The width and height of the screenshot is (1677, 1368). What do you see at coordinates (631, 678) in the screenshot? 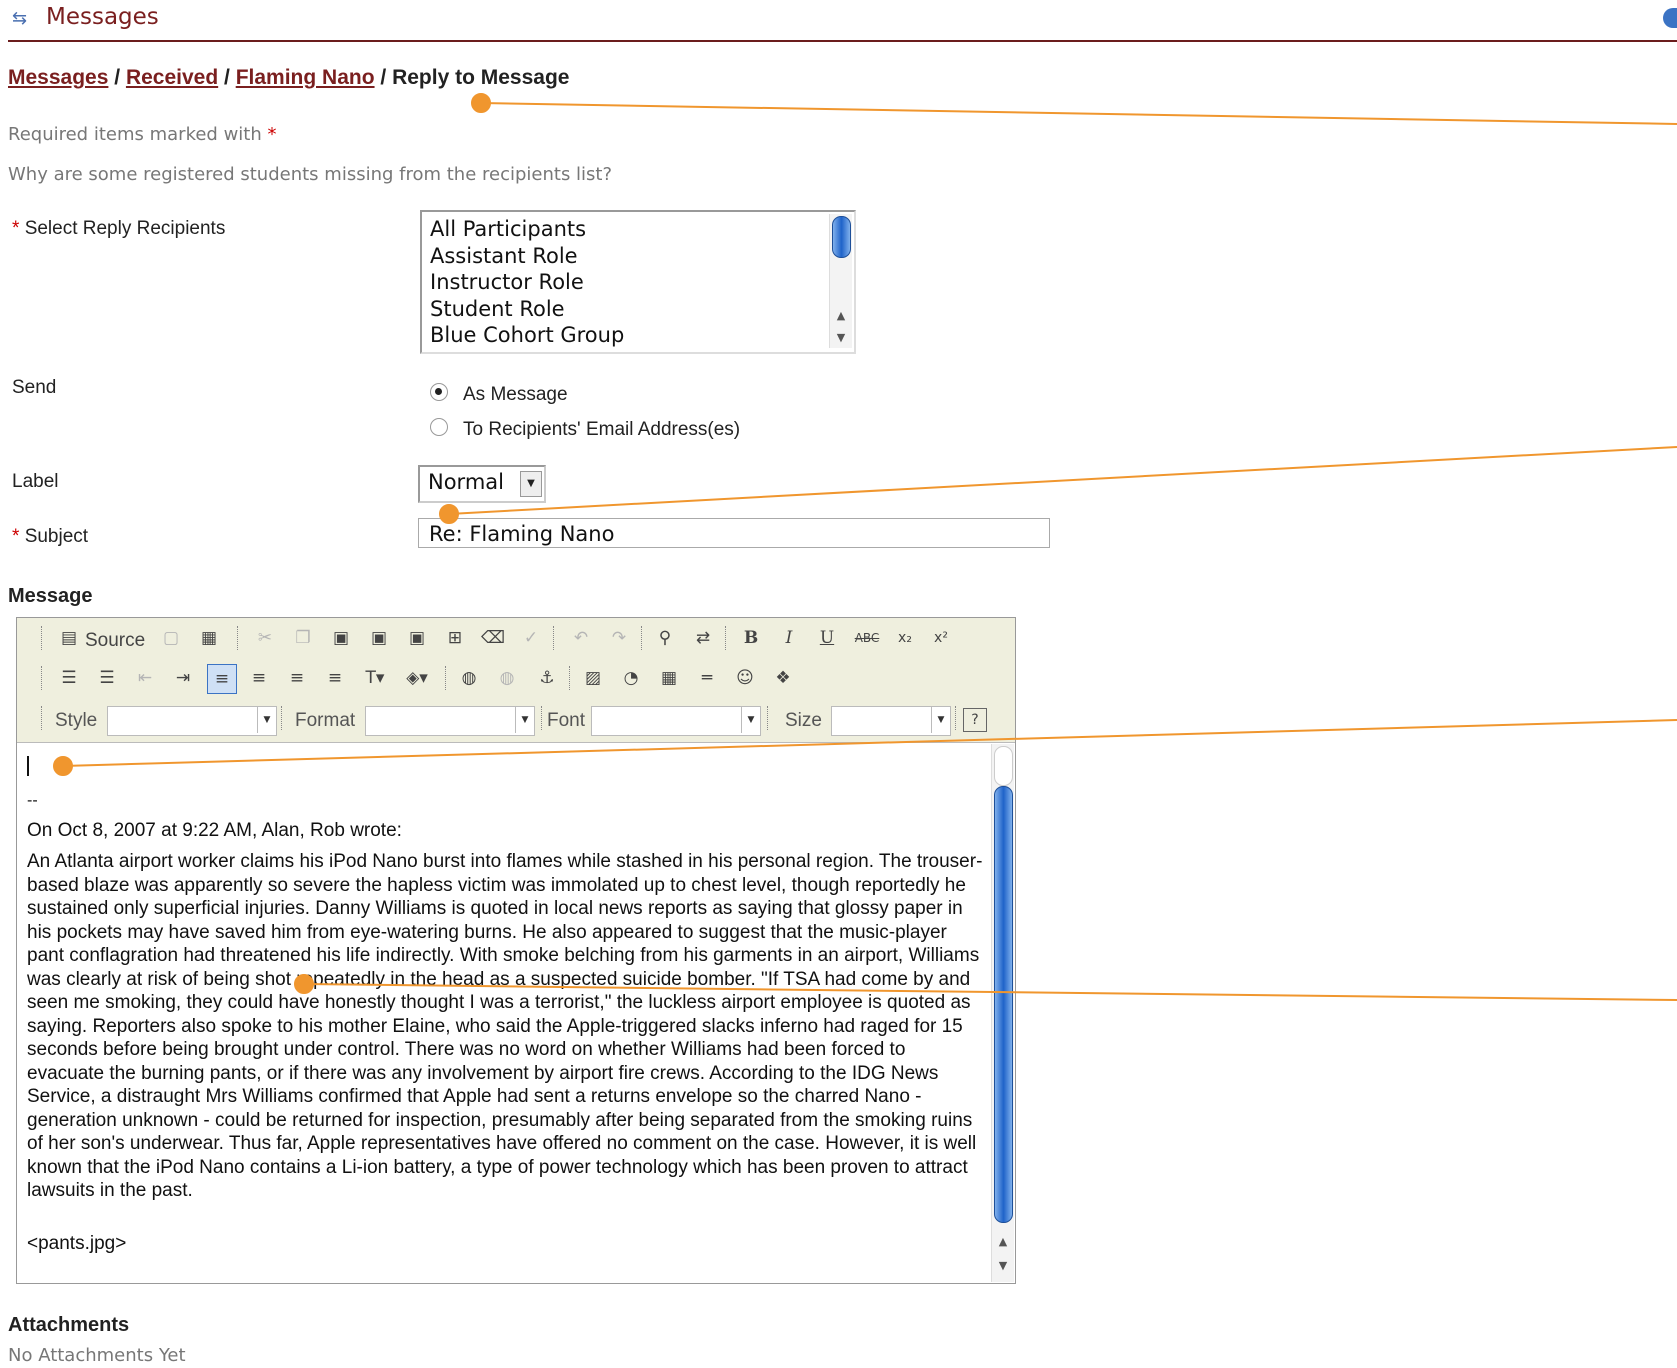
I see `flash-icon: ◔` at bounding box center [631, 678].